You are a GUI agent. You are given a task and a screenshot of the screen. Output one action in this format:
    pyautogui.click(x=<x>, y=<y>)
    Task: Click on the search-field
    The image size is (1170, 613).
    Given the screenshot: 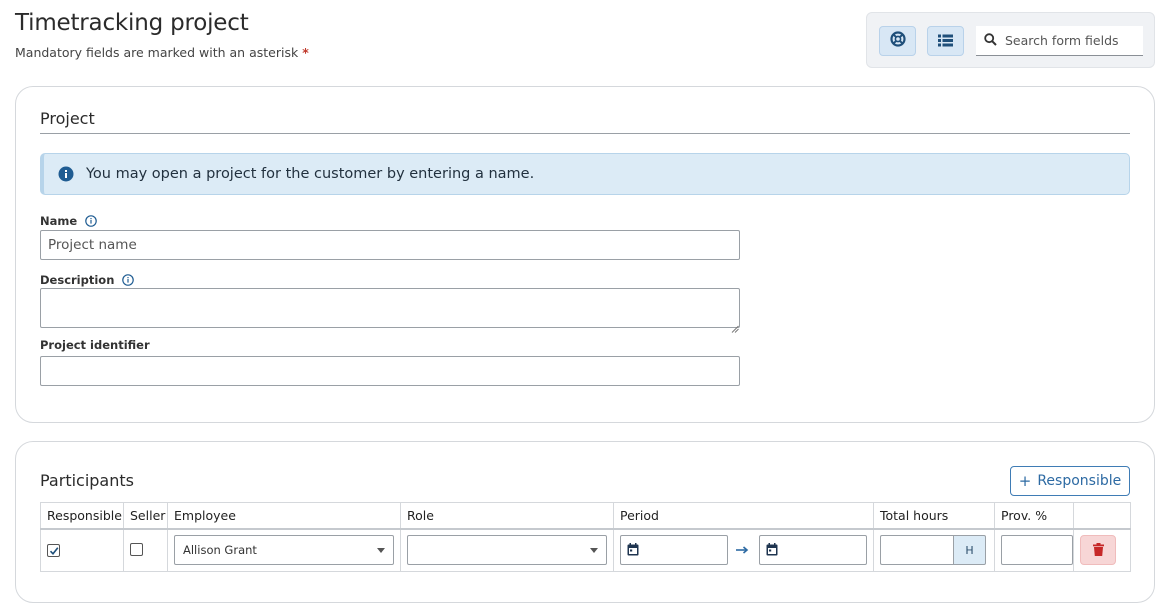 What is the action you would take?
    pyautogui.click(x=1059, y=41)
    